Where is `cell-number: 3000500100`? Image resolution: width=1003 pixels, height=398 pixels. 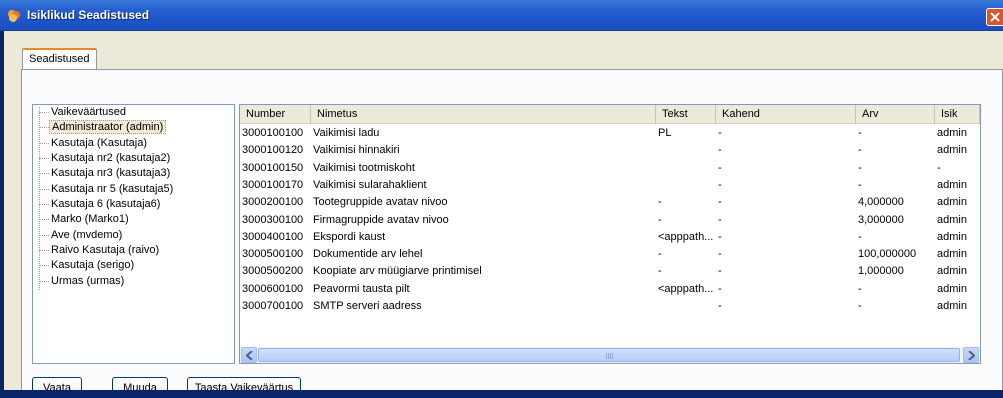
cell-number: 3000500100 is located at coordinates (273, 254).